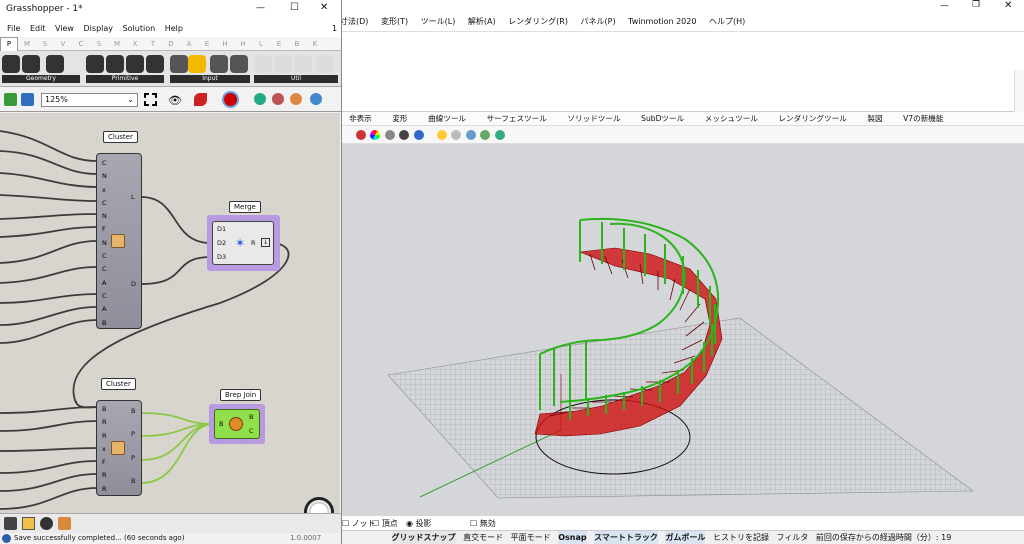 Image resolution: width=1024 pixels, height=544 pixels. What do you see at coordinates (294, 7) in the screenshot?
I see `gh-maximize-icon: ☐` at bounding box center [294, 7].